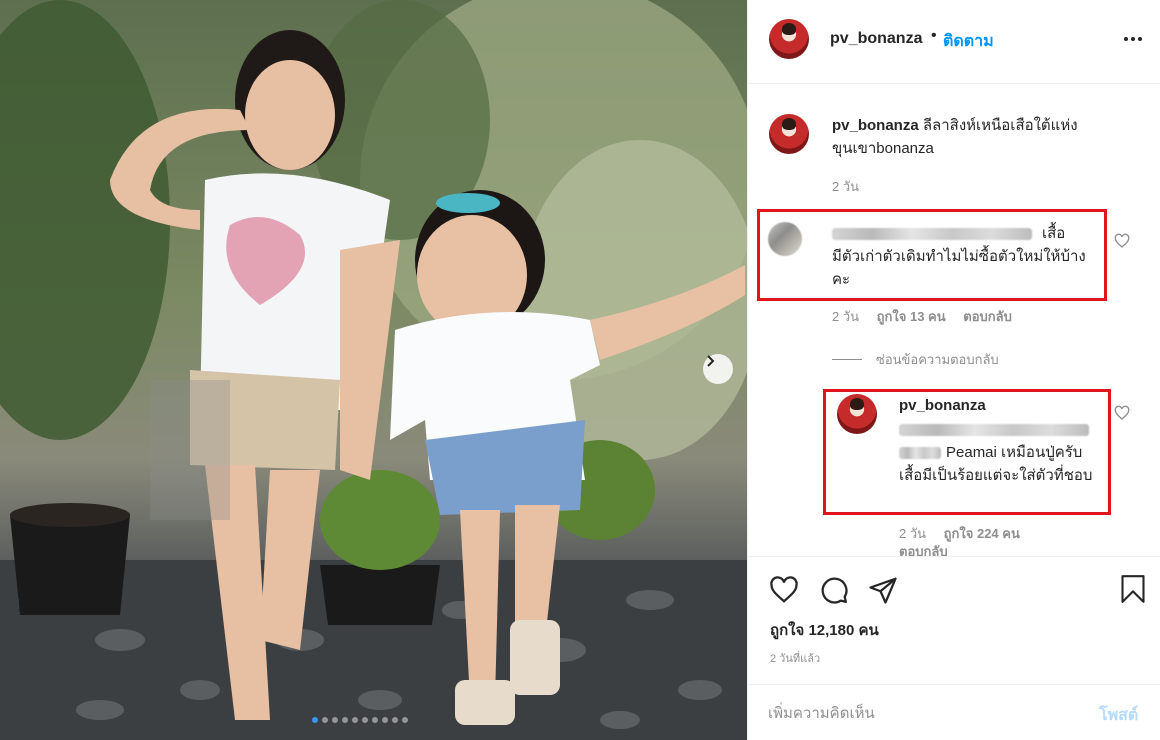 The width and height of the screenshot is (1160, 740). I want to click on highlight-box-reply, so click(967, 452).